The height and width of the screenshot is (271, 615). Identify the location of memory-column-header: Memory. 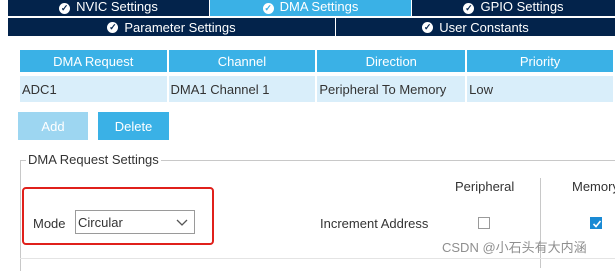
(593, 186).